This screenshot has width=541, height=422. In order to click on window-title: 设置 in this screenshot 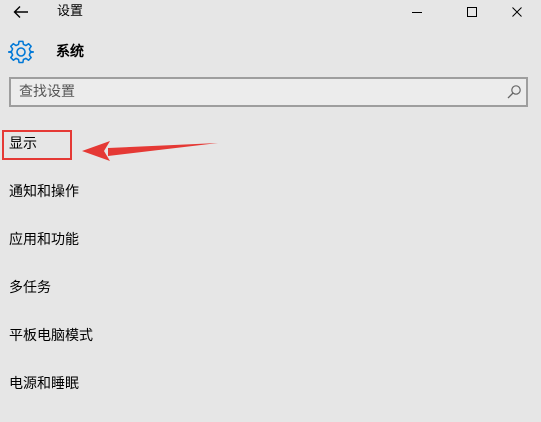, I will do `click(70, 11)`.